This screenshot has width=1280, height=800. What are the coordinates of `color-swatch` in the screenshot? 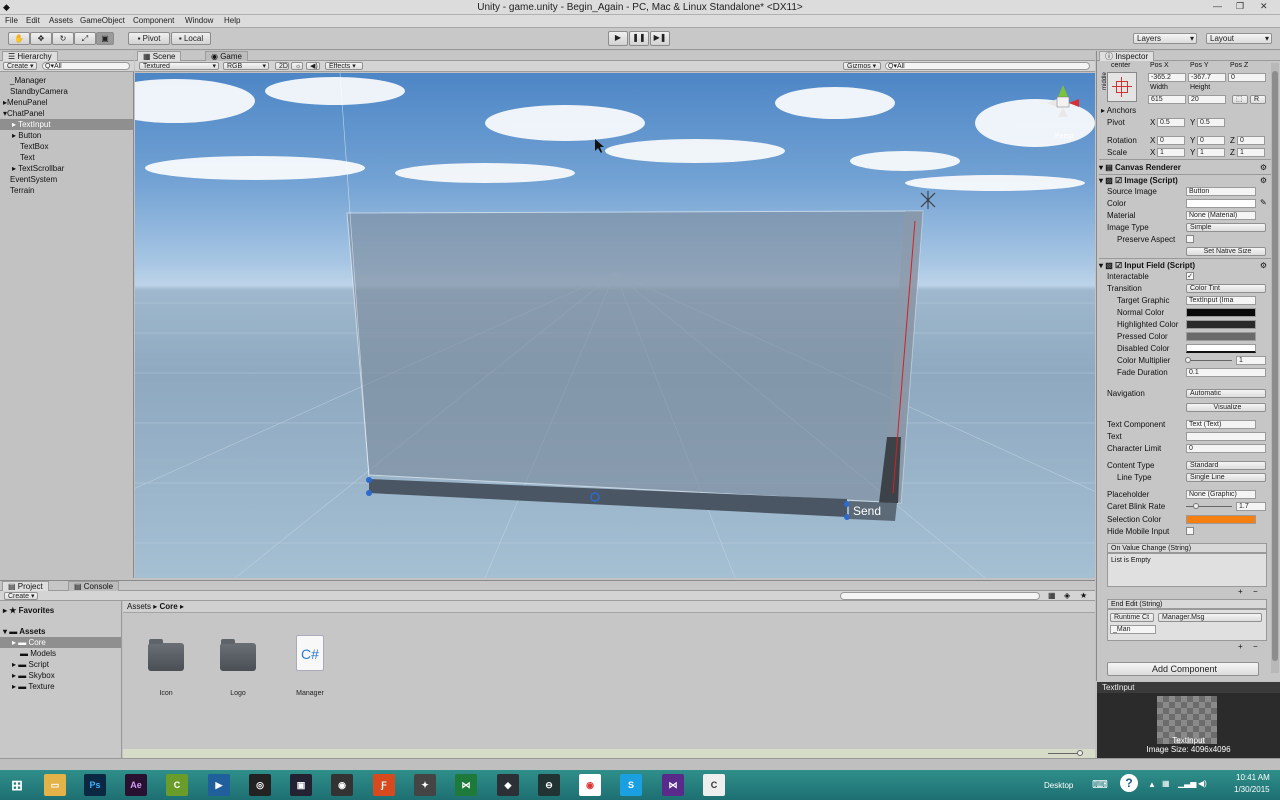 It's located at (1221, 203).